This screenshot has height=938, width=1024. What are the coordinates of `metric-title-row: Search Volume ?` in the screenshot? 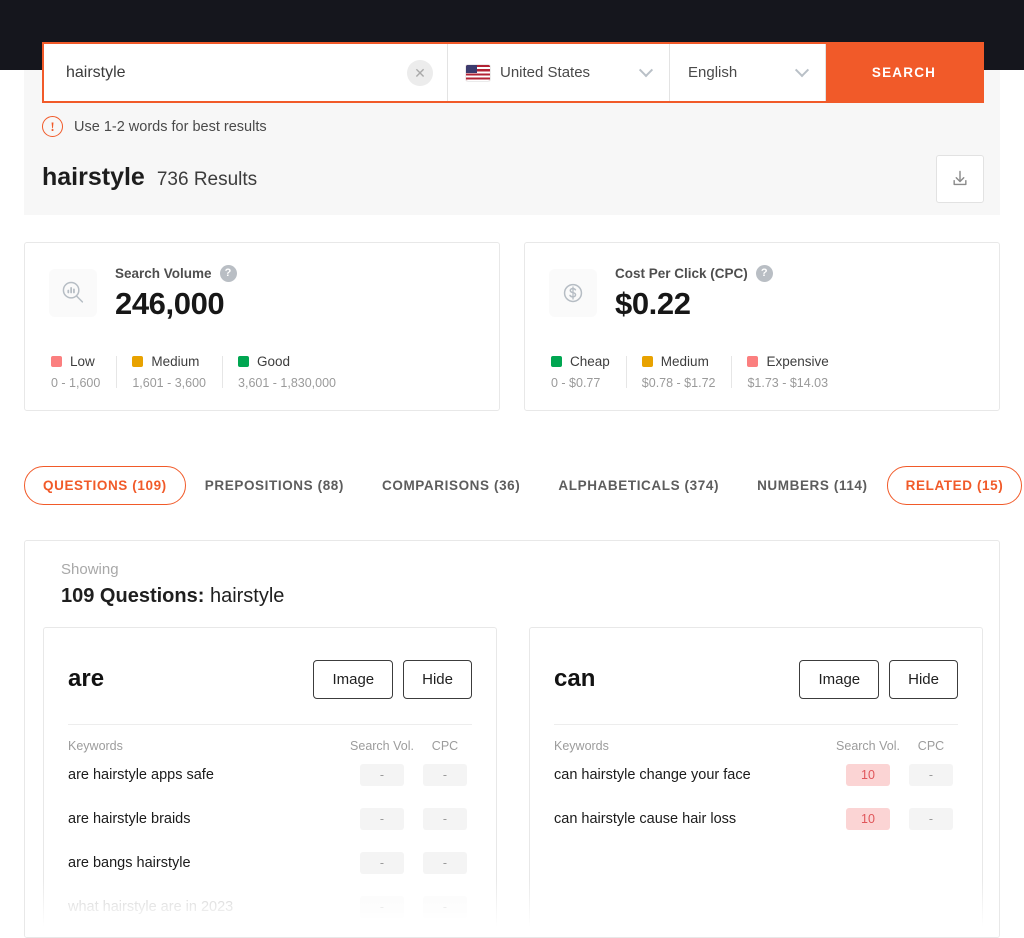 It's located at (176, 273).